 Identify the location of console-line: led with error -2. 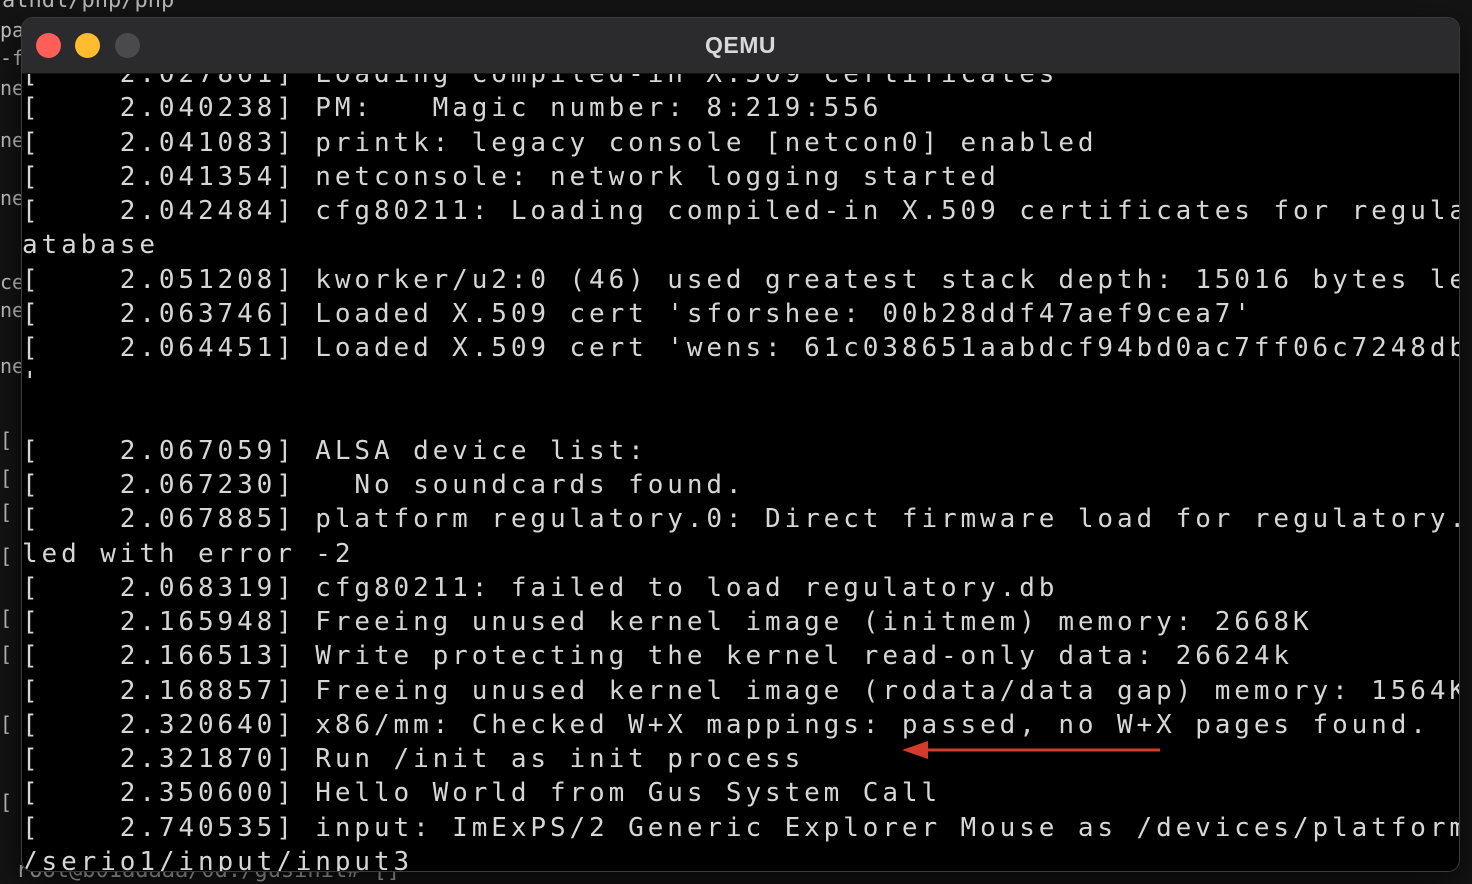
(188, 553).